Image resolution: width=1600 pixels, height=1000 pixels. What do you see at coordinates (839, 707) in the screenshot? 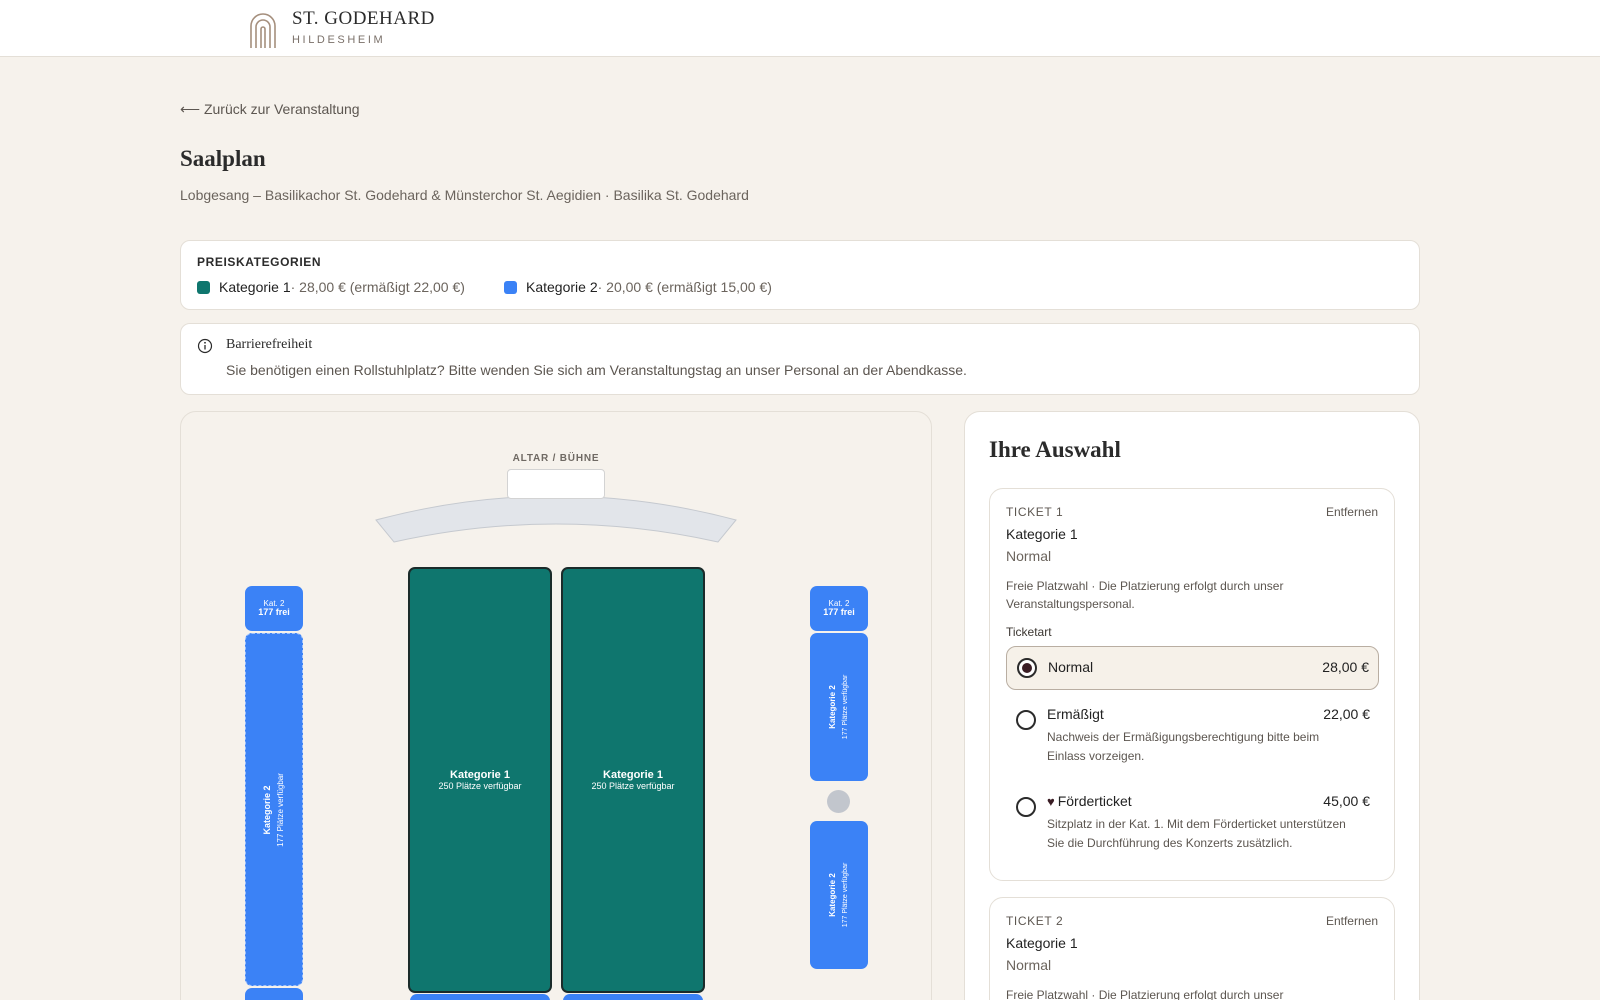
I see `seat-block-right-upper: Kategorie 2 177 Plätze verfügbar` at bounding box center [839, 707].